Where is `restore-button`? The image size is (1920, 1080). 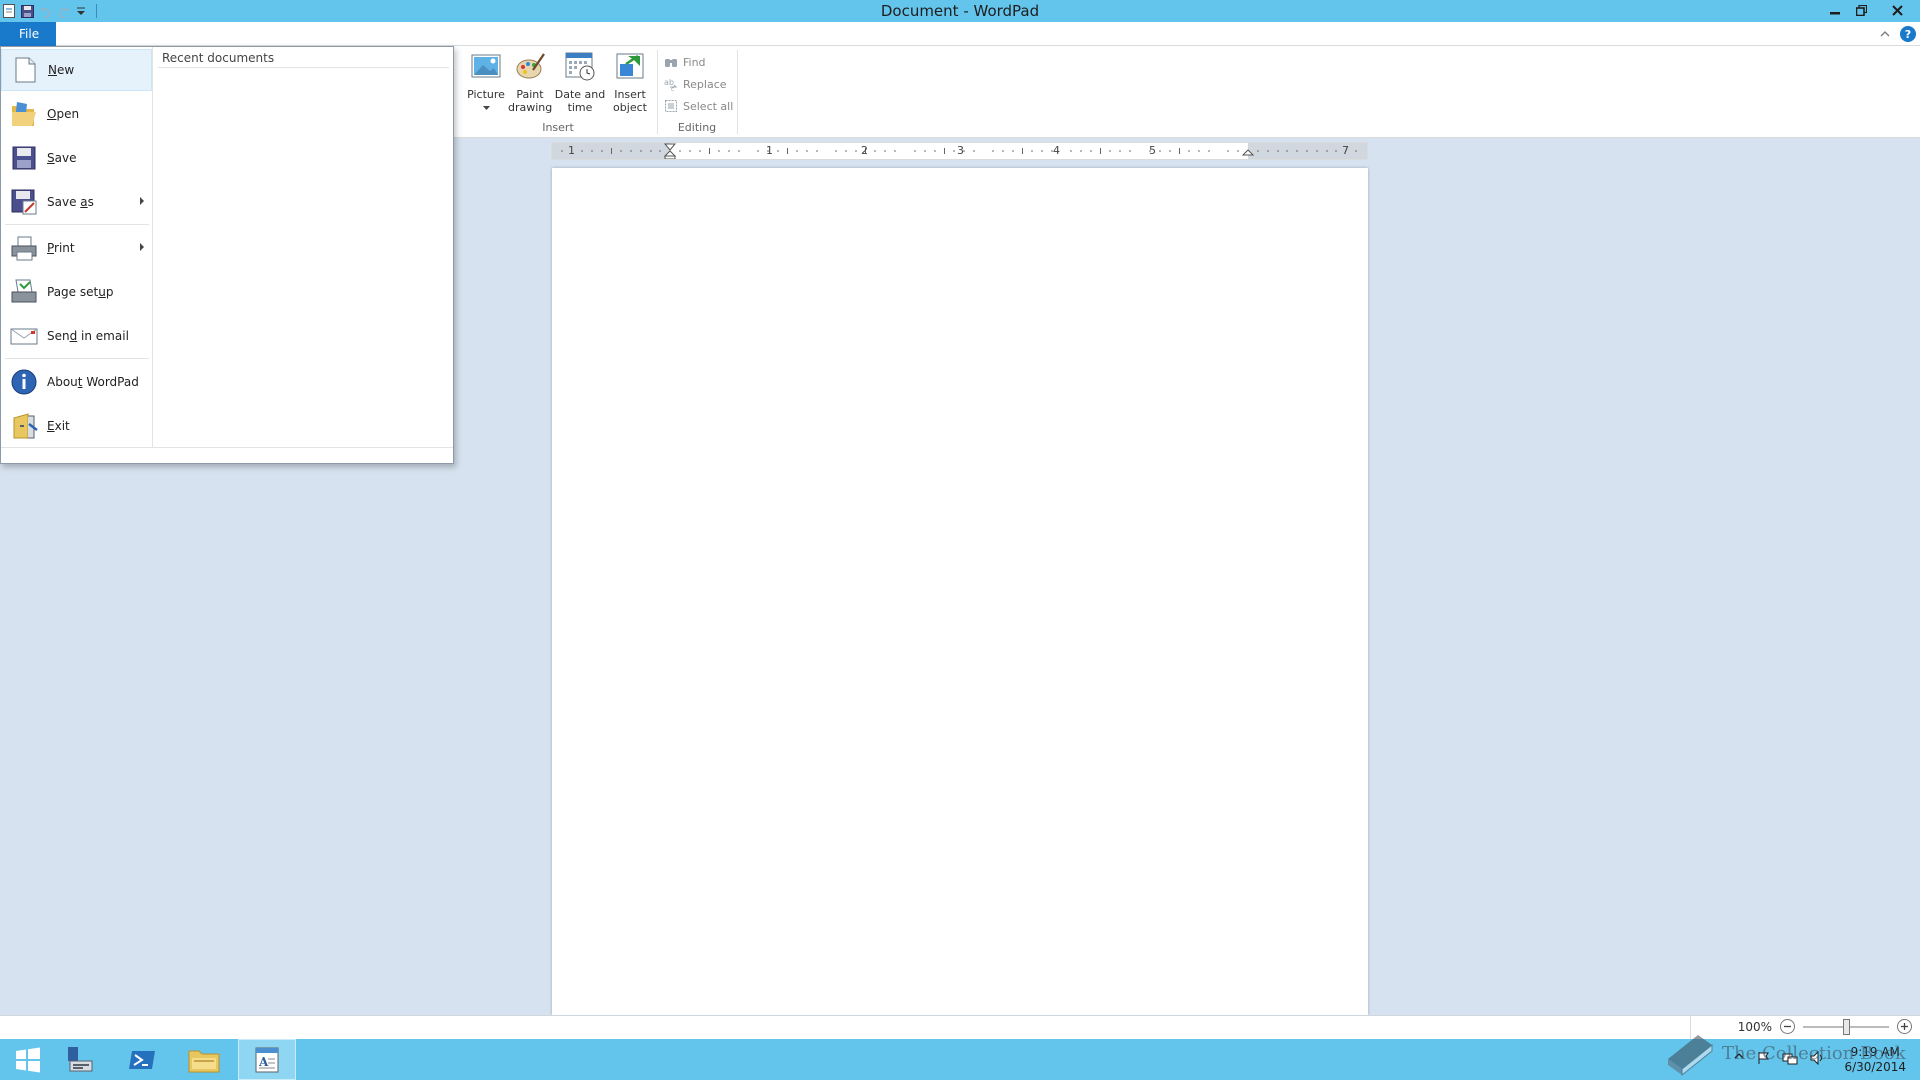
restore-button is located at coordinates (1861, 10).